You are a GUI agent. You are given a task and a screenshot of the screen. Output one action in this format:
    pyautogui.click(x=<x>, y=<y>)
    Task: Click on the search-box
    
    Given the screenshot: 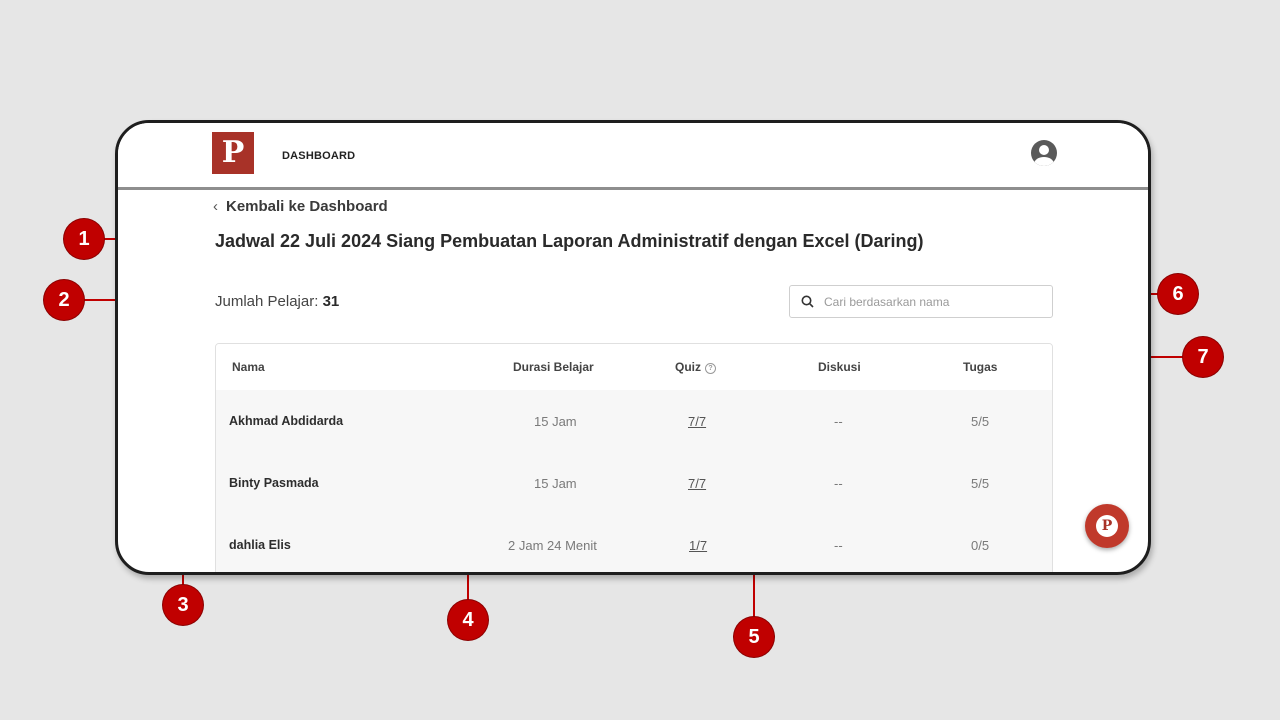 What is the action you would take?
    pyautogui.click(x=921, y=301)
    